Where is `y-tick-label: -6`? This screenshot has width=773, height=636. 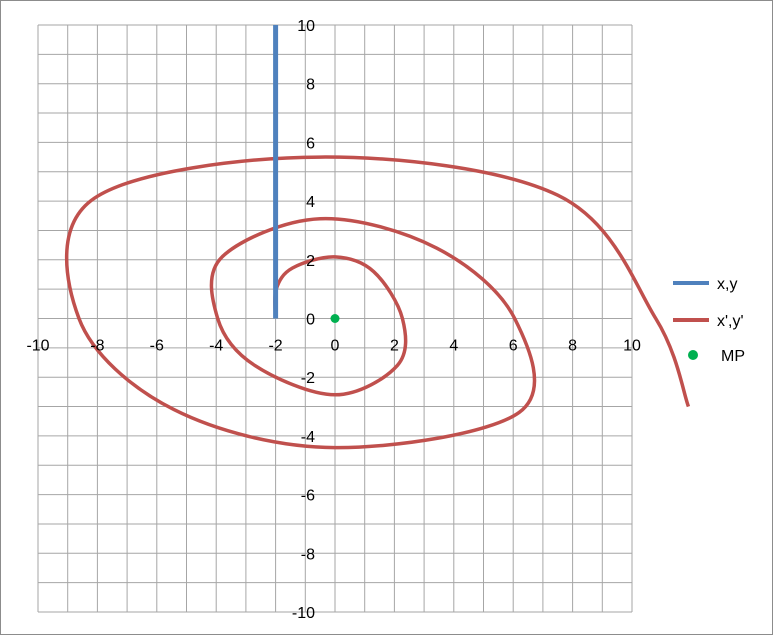 y-tick-label: -6 is located at coordinates (308, 496).